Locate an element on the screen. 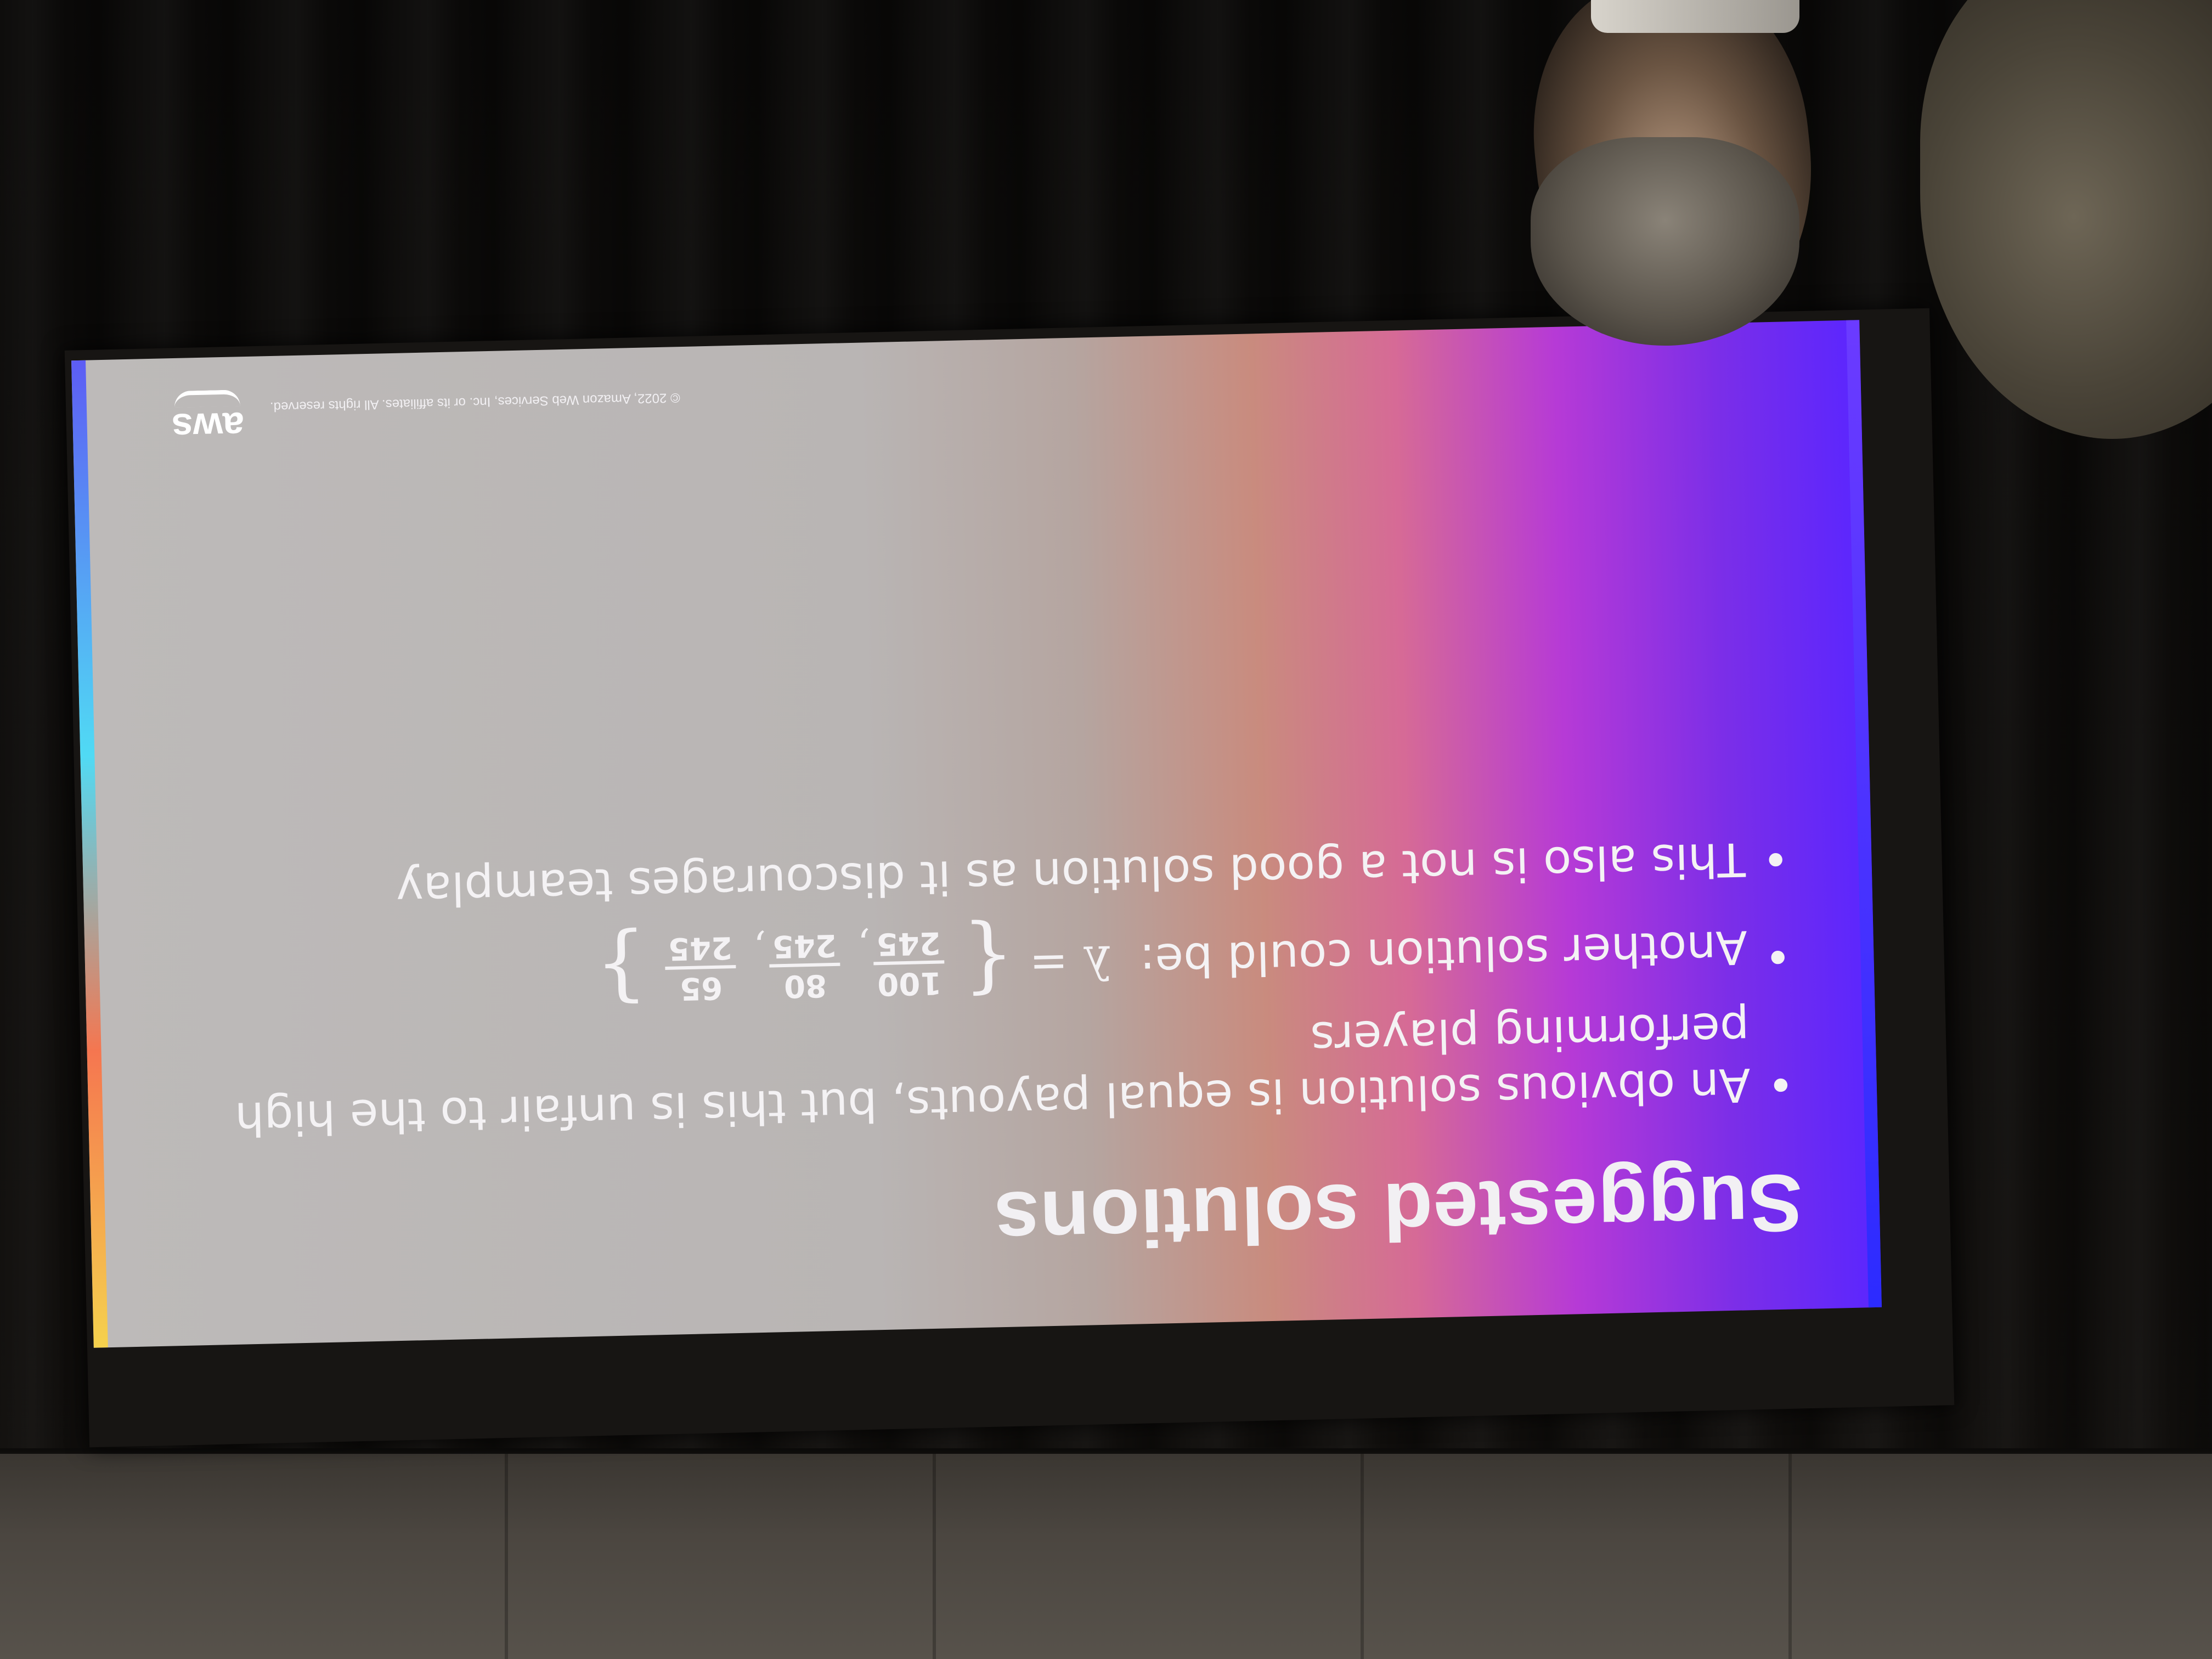 This screenshot has height=1659, width=2212. formula-fraction: 100 245 is located at coordinates (909, 963).